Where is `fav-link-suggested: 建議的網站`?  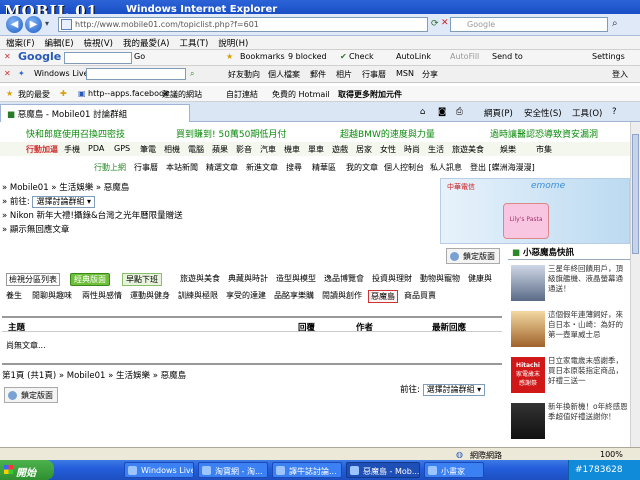 fav-link-suggested: 建議的網站 is located at coordinates (182, 94).